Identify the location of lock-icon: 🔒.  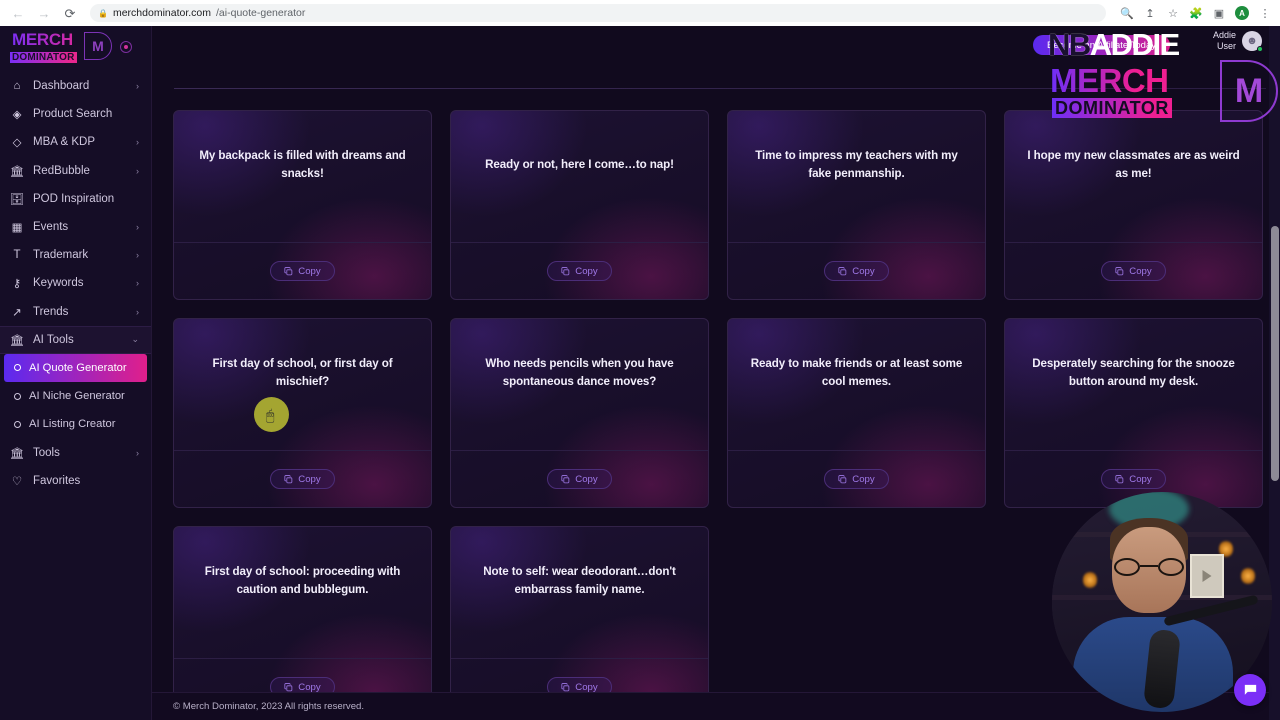
(103, 13).